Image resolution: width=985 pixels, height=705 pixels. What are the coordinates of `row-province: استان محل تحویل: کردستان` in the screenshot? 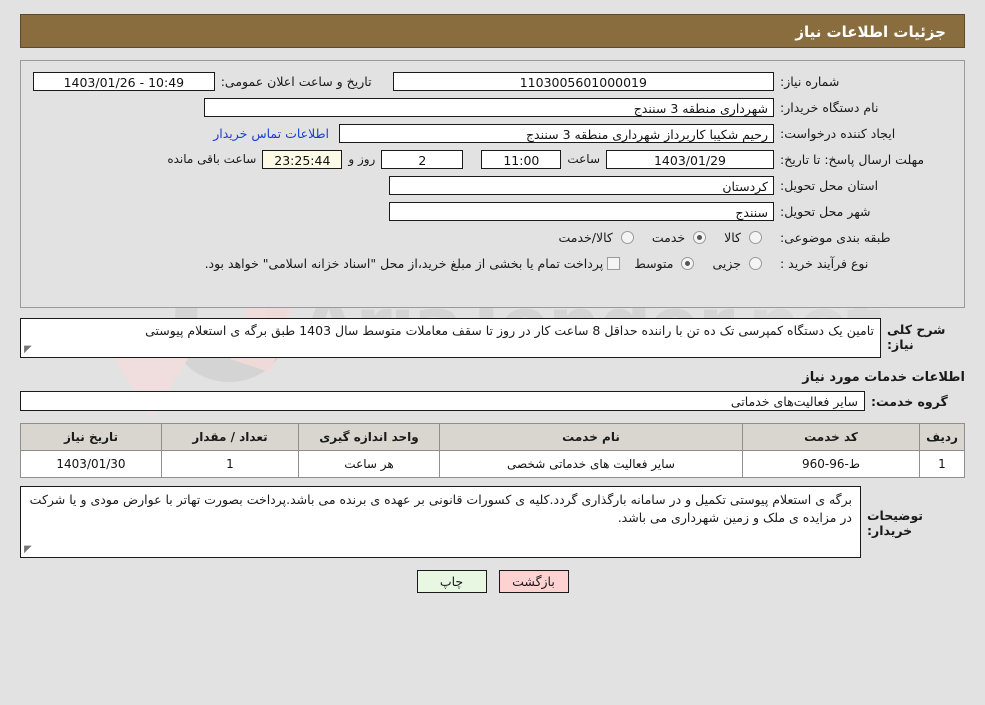 It's located at (492, 185).